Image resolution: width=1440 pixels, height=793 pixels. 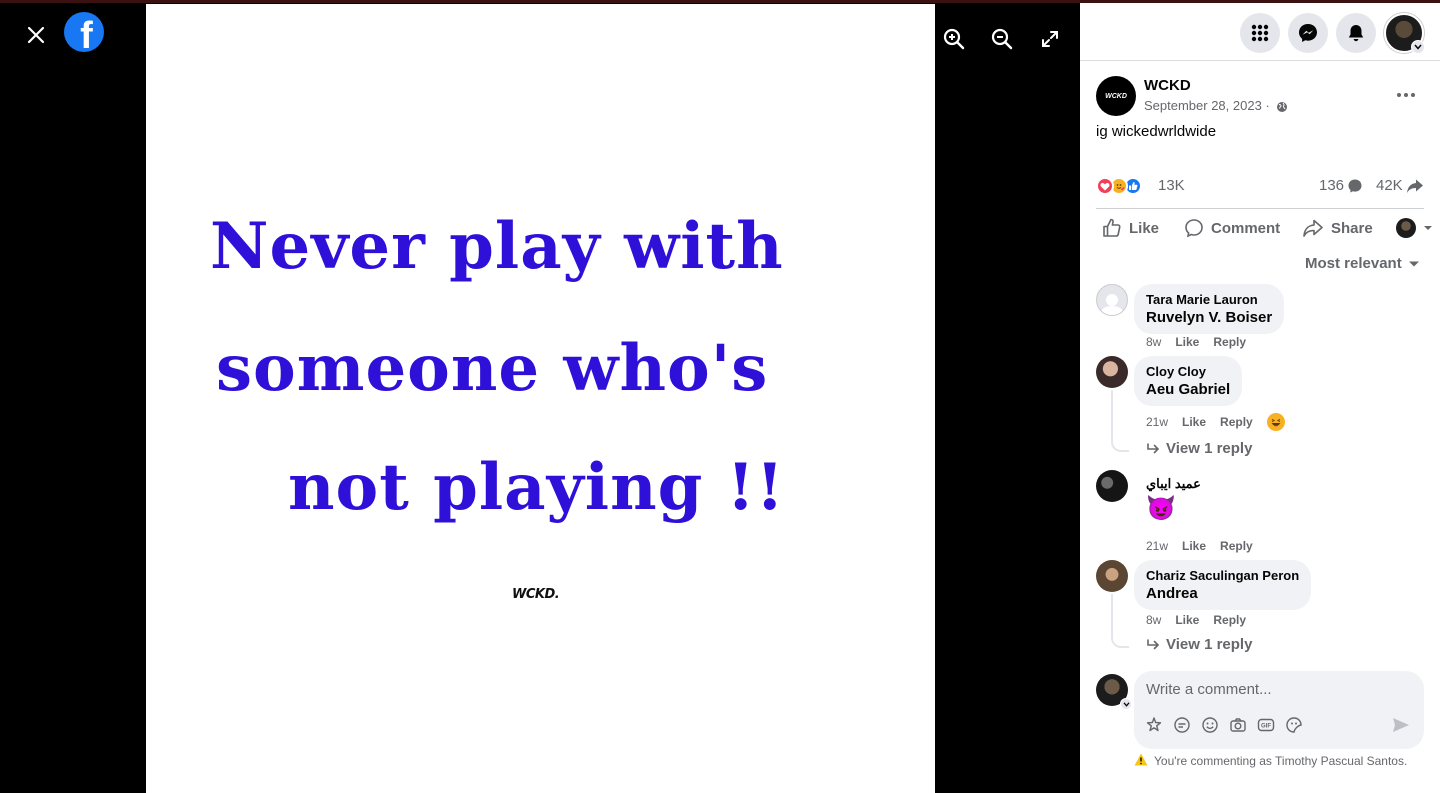 I want to click on comment-body: عميد ايباي 😈, so click(x=1173, y=499).